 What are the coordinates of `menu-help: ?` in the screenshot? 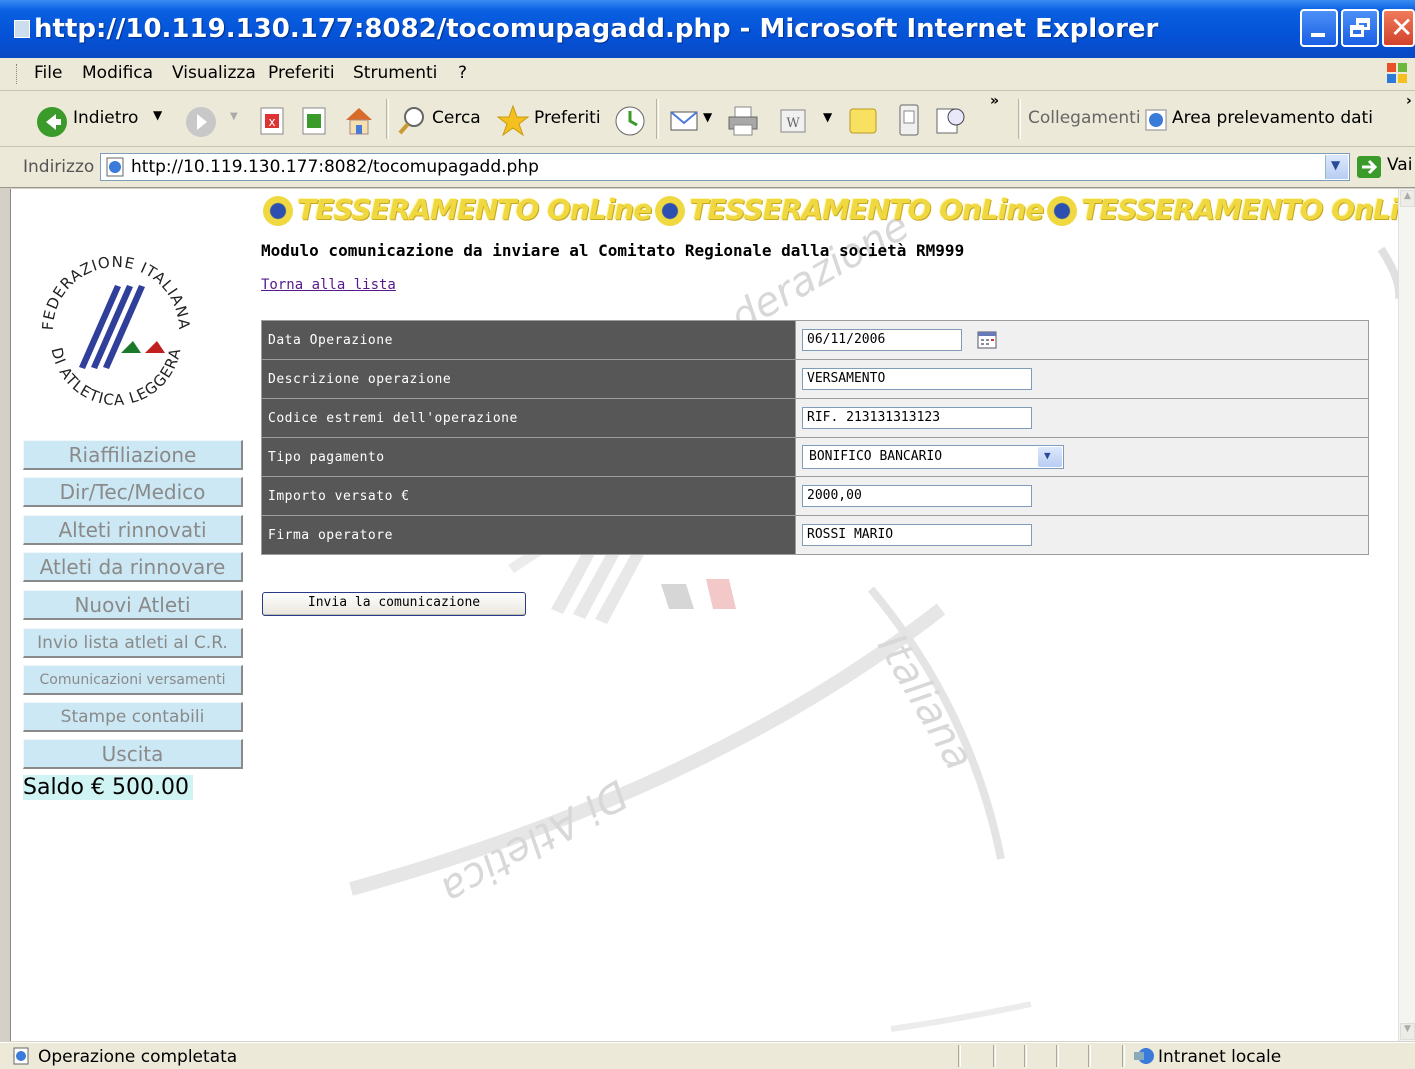 It's located at (462, 73).